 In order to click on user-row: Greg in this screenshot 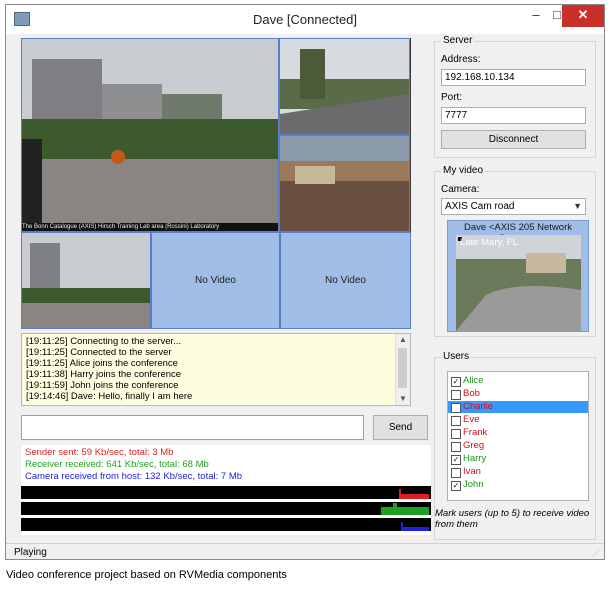, I will do `click(518, 446)`.